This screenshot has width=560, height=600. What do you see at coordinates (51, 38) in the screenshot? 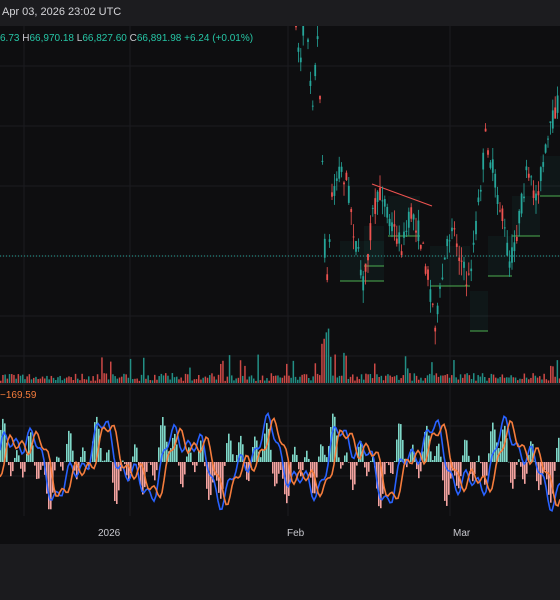
I see `high-value: 66,970.18` at bounding box center [51, 38].